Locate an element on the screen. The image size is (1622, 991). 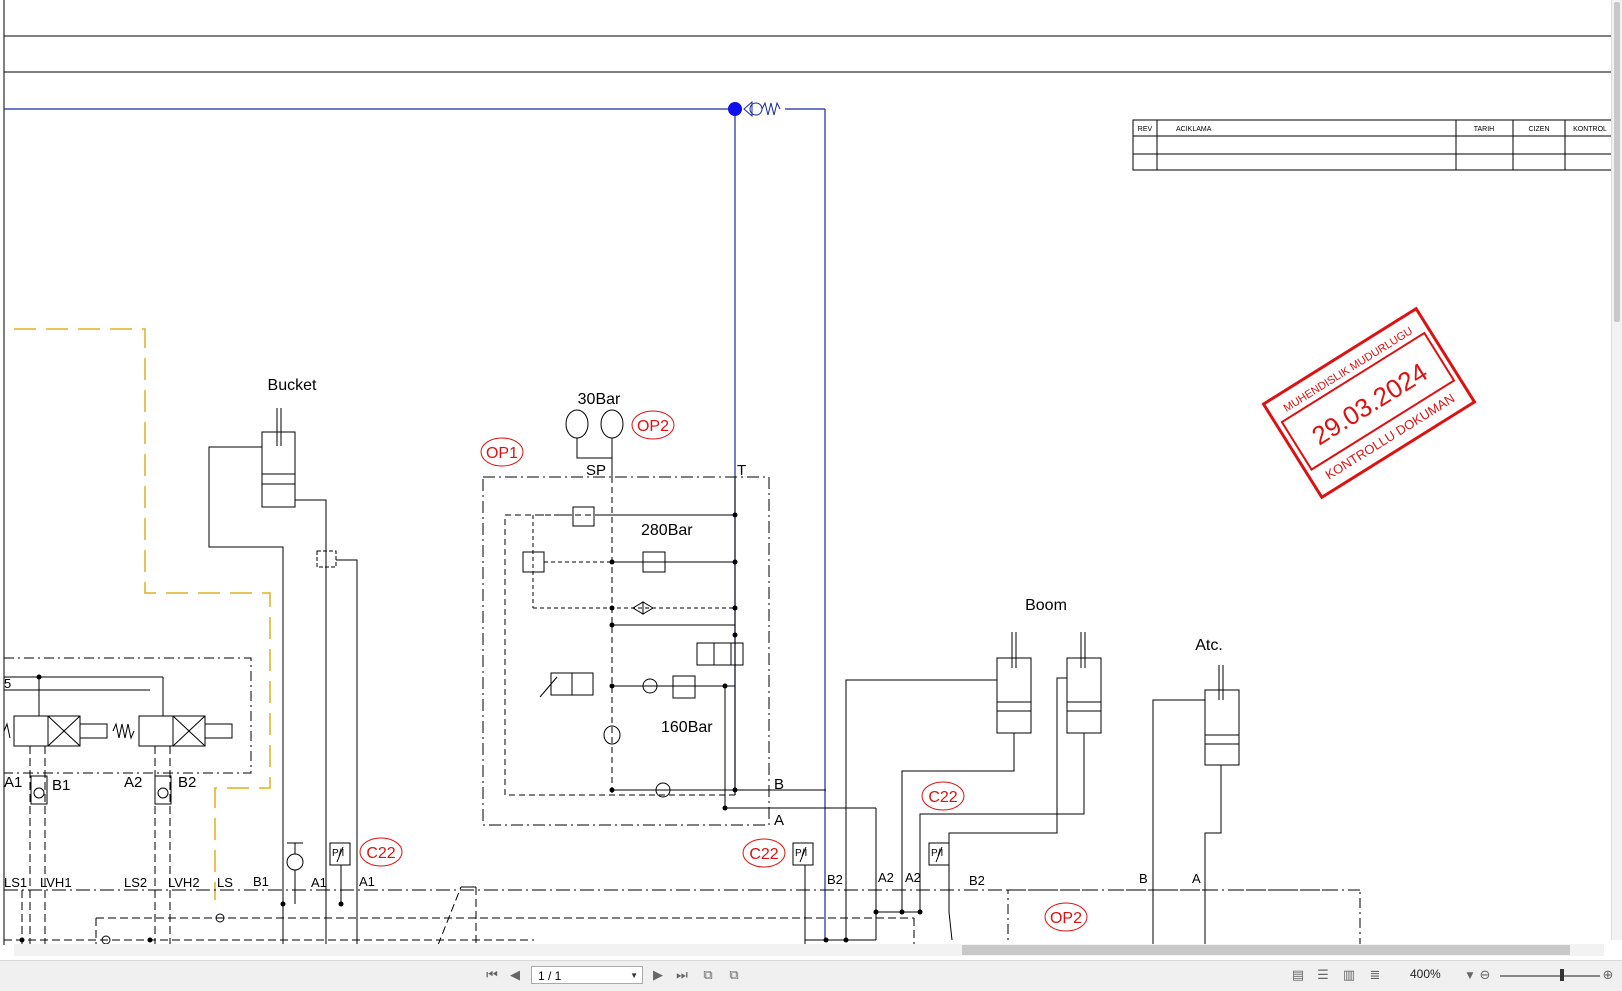
atc-label: Atc. is located at coordinates (1209, 645).